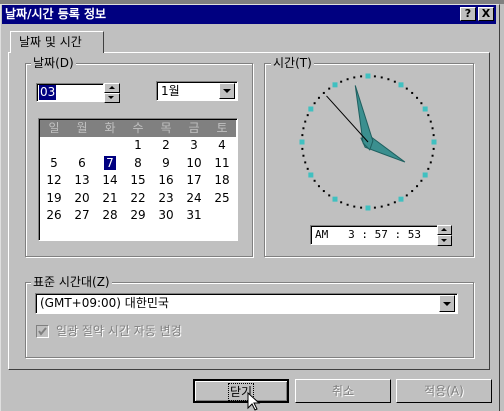  I want to click on calendar-day: 13, so click(82, 180).